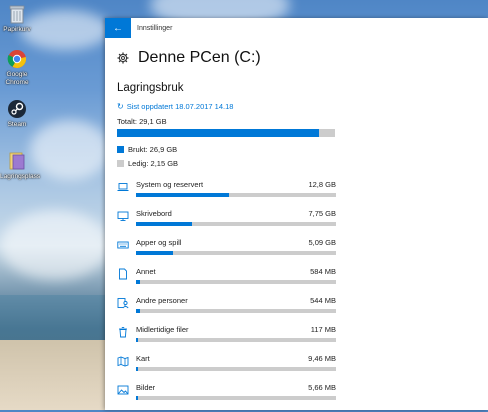 This screenshot has width=488, height=412. What do you see at coordinates (123, 216) in the screenshot?
I see `monitor-icon` at bounding box center [123, 216].